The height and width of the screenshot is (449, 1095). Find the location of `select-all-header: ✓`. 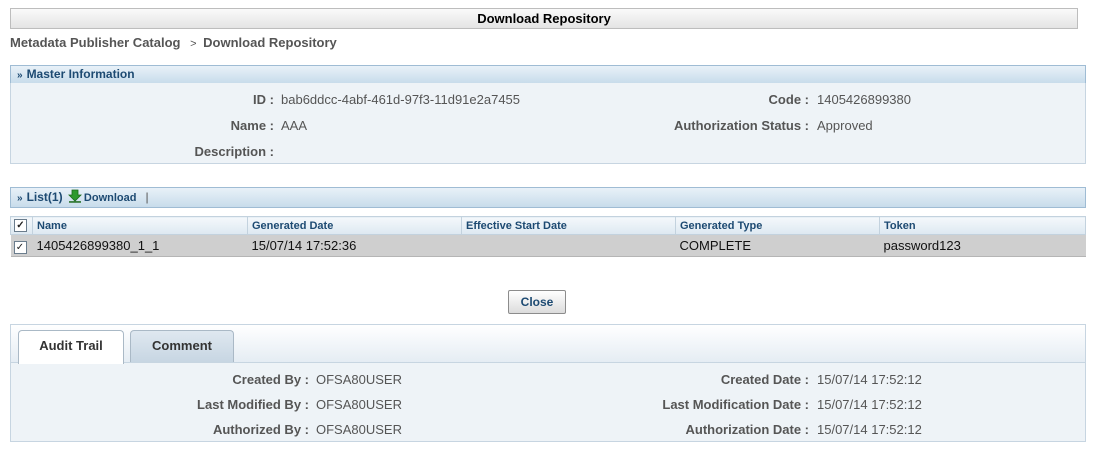

select-all-header: ✓ is located at coordinates (21, 225).